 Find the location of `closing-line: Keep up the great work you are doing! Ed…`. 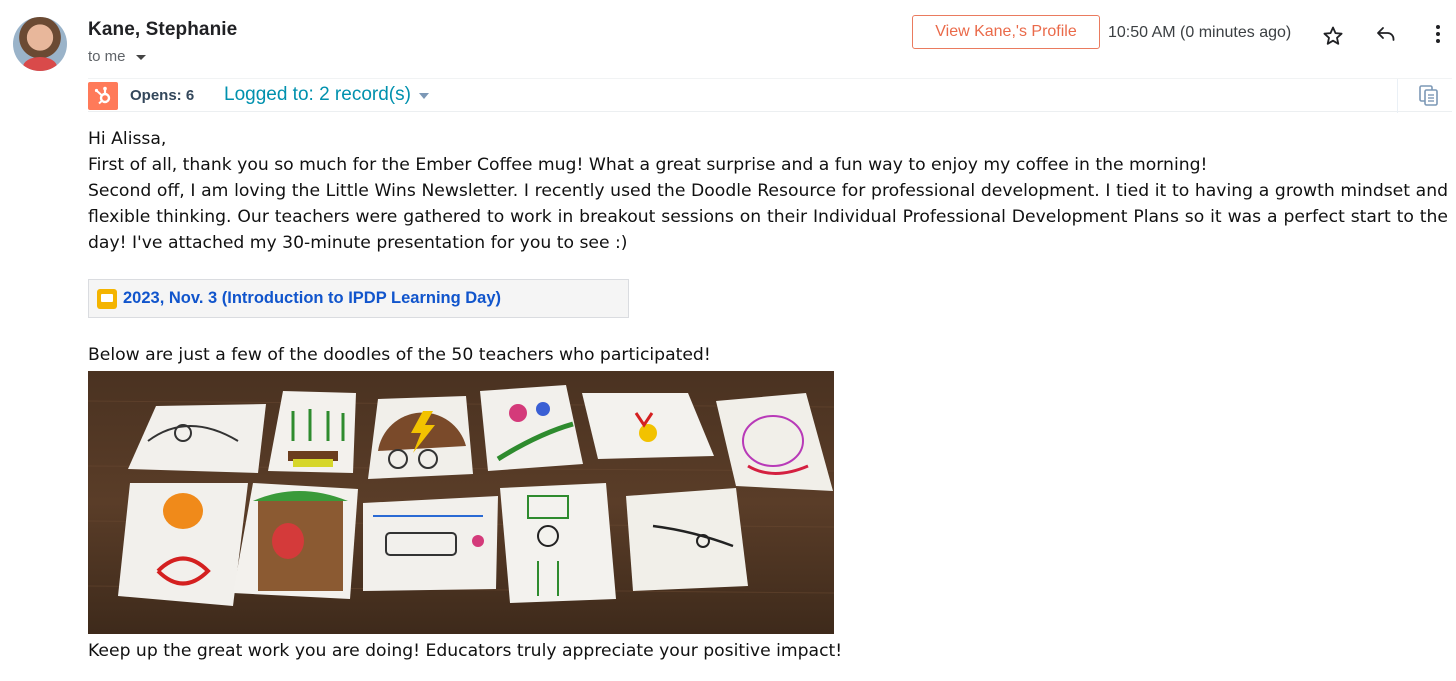

closing-line: Keep up the great work you are doing! Ed… is located at coordinates (465, 651).